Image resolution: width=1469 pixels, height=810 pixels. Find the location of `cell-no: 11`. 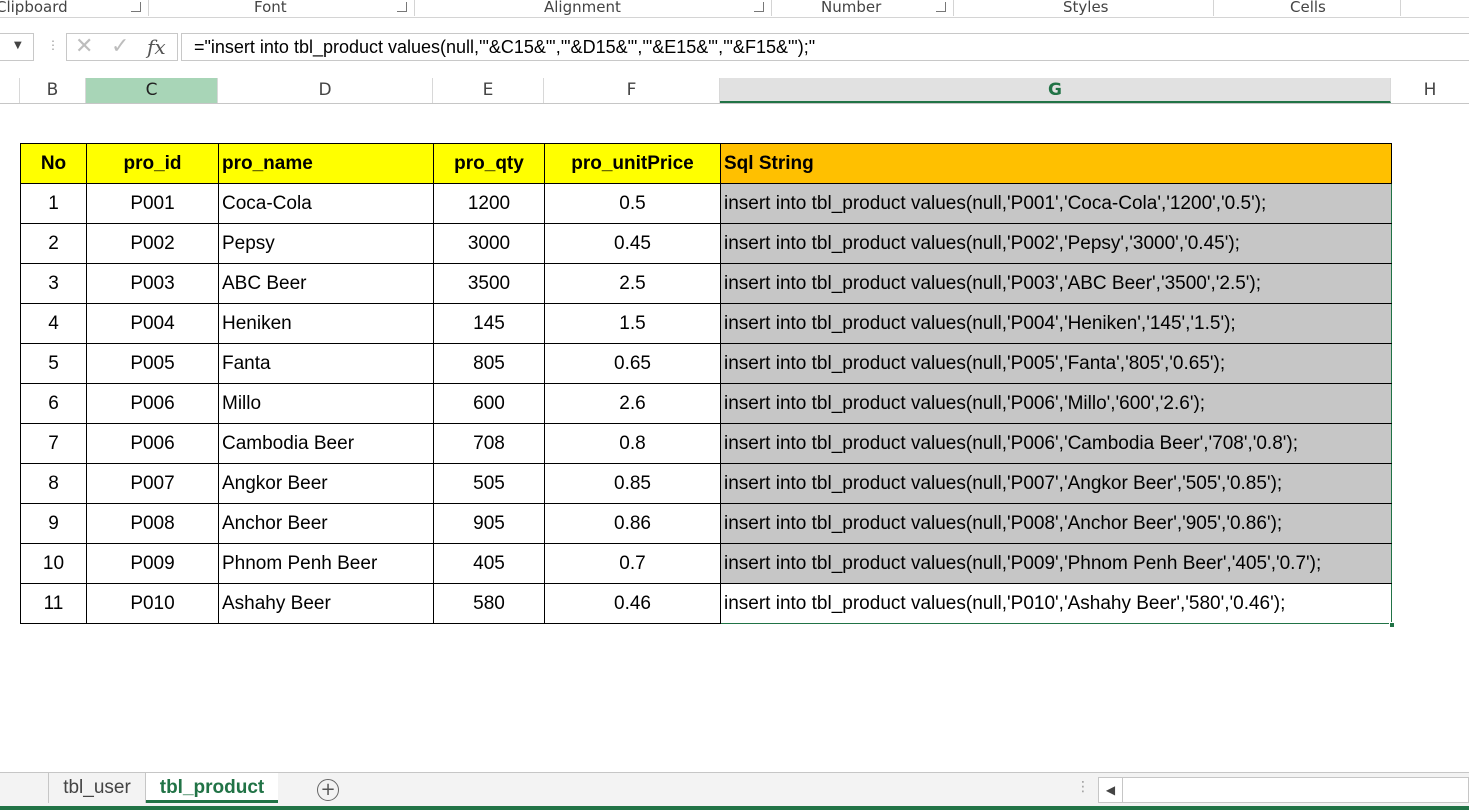

cell-no: 11 is located at coordinates (53, 603).